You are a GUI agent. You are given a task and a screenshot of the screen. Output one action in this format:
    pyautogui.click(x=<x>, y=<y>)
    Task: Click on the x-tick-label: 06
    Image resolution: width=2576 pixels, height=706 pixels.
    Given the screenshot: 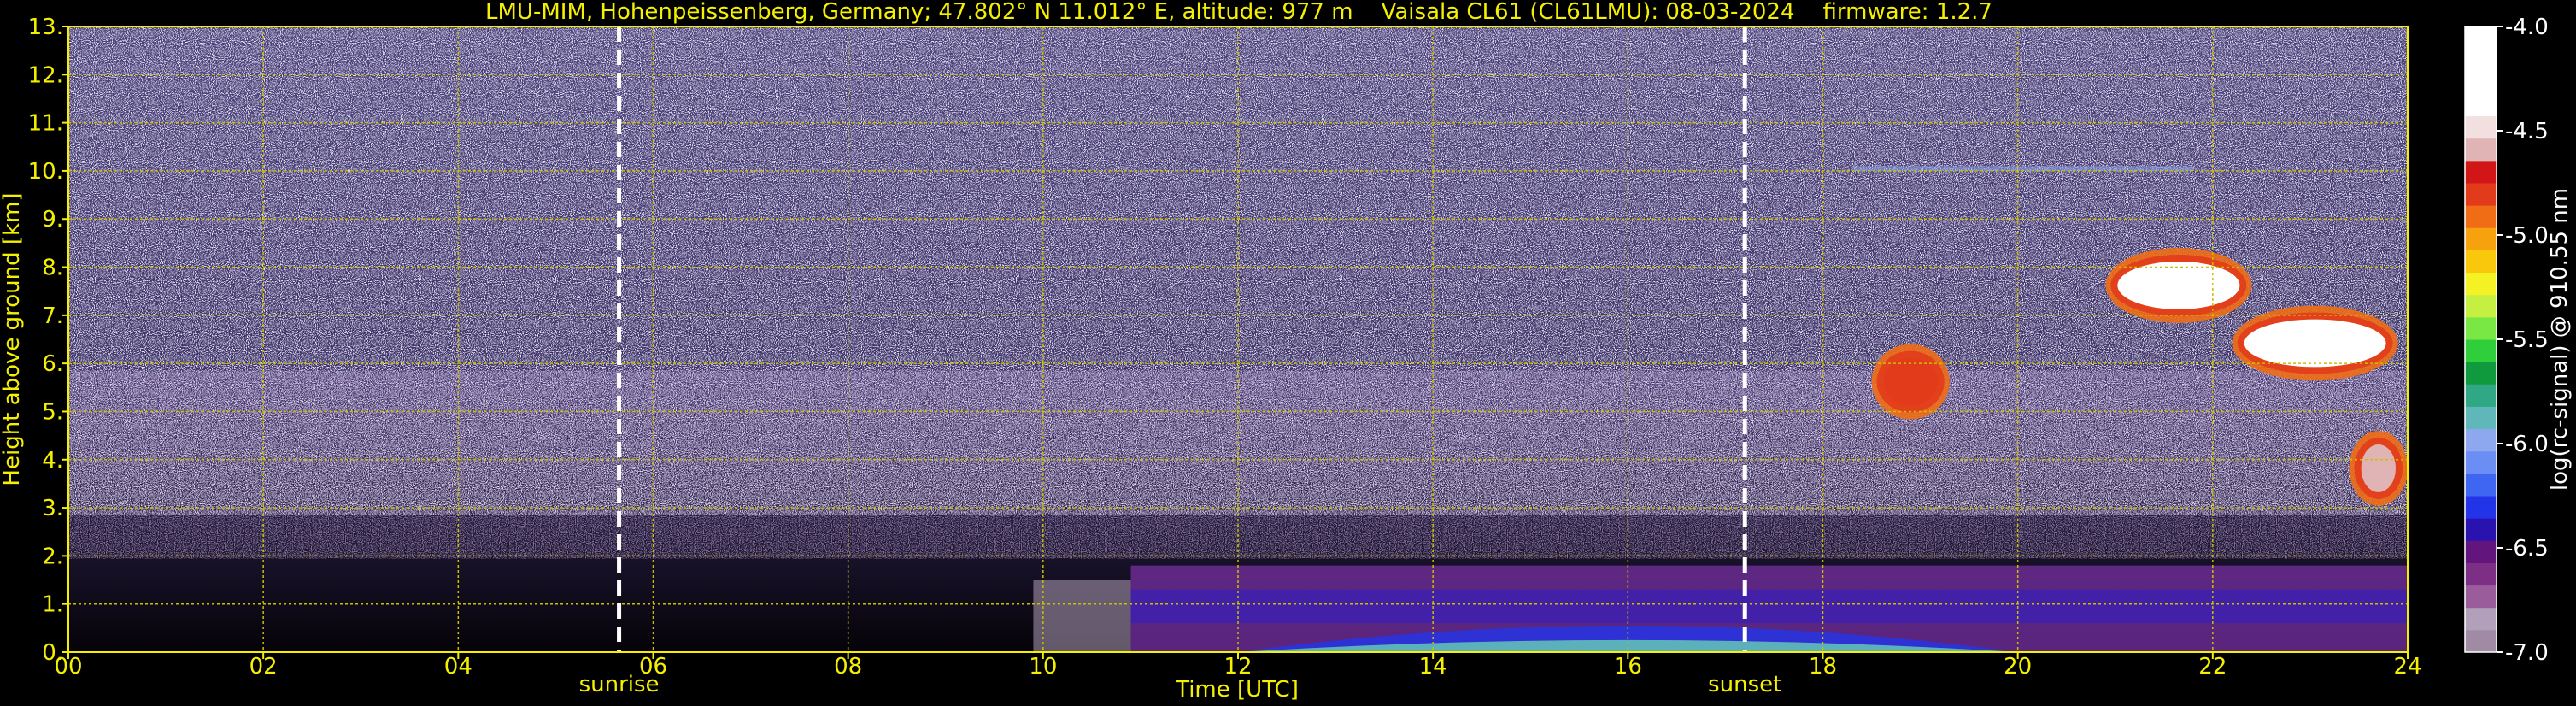 What is the action you would take?
    pyautogui.click(x=653, y=667)
    